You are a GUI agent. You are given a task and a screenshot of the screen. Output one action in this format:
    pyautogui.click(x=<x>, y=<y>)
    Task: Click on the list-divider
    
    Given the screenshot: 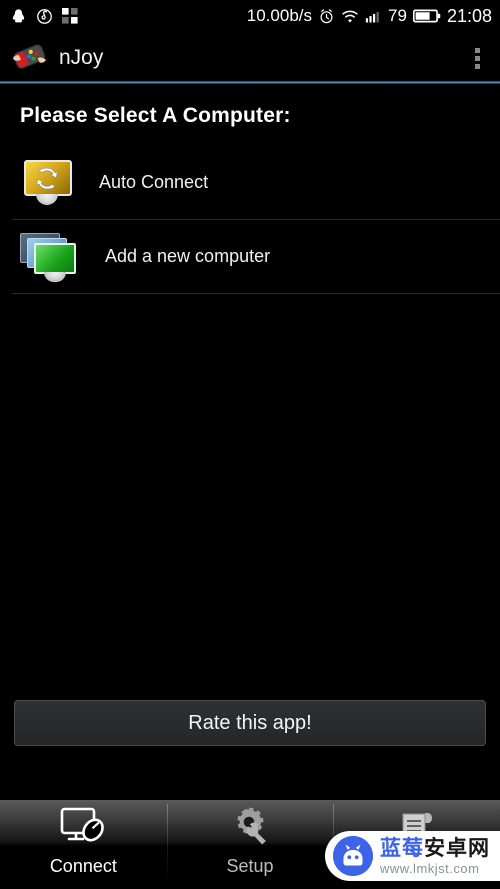 What is the action you would take?
    pyautogui.click(x=256, y=293)
    